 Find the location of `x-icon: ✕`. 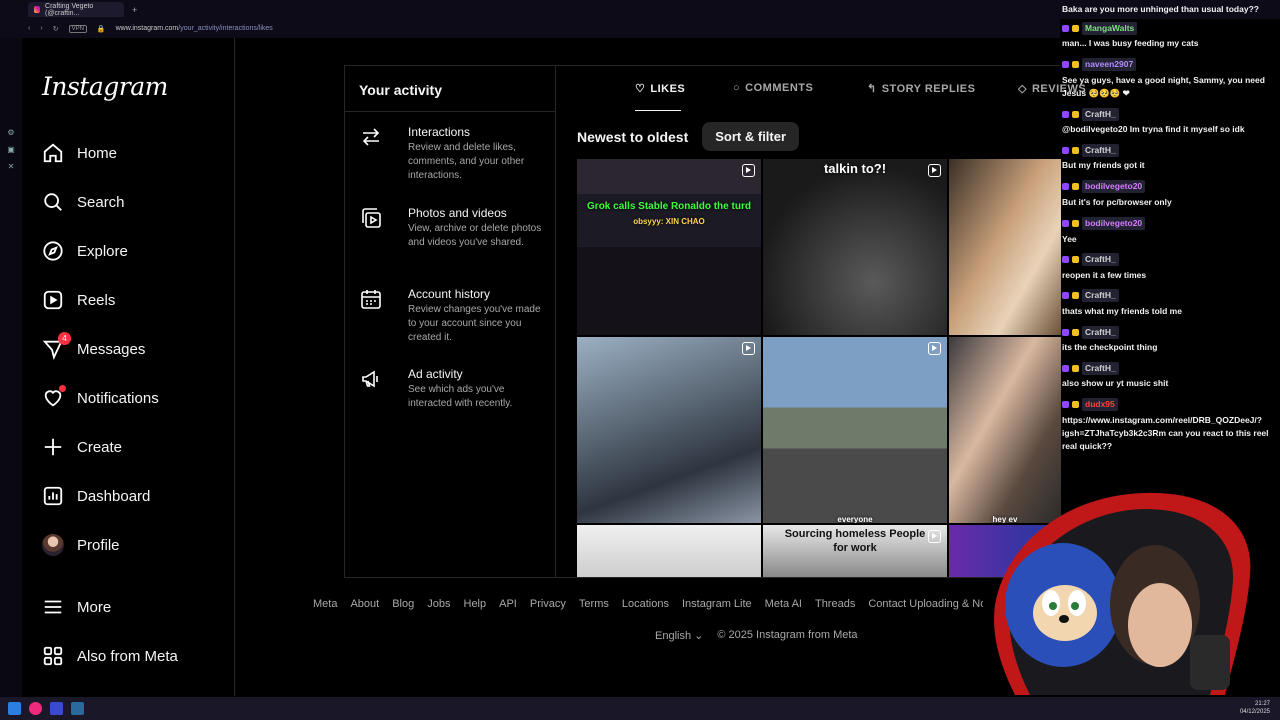

x-icon: ✕ is located at coordinates (11, 166).